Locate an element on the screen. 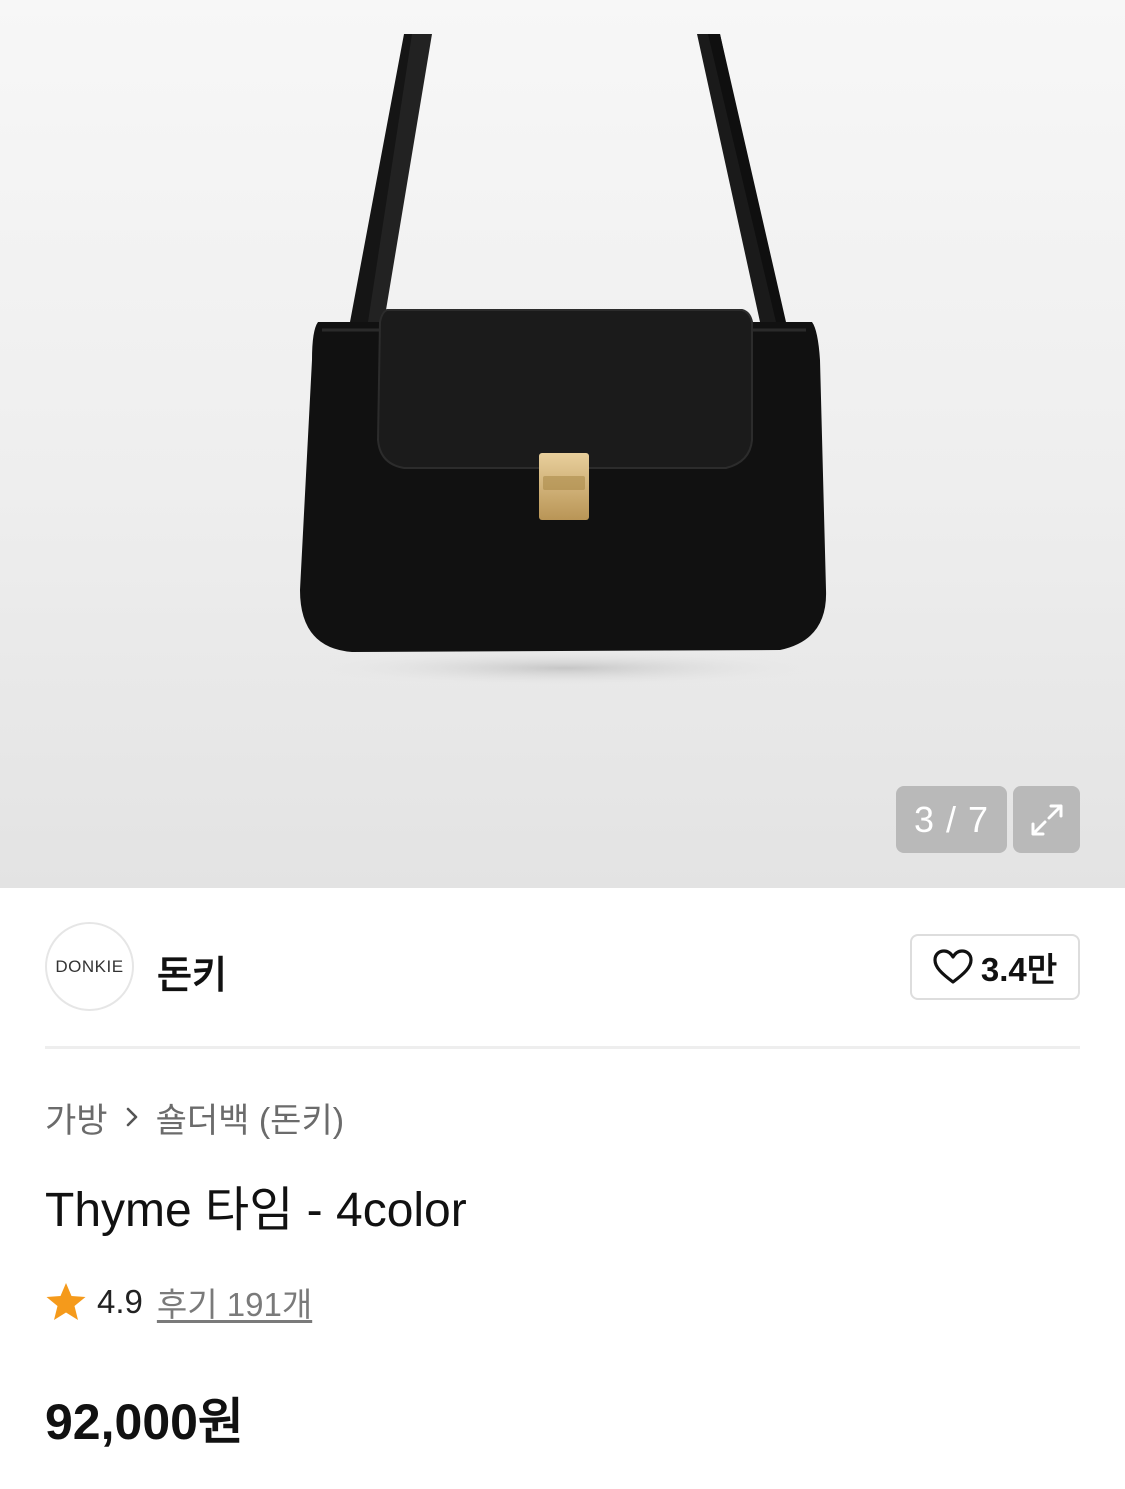  rating-value: 4.9 is located at coordinates (120, 1301).